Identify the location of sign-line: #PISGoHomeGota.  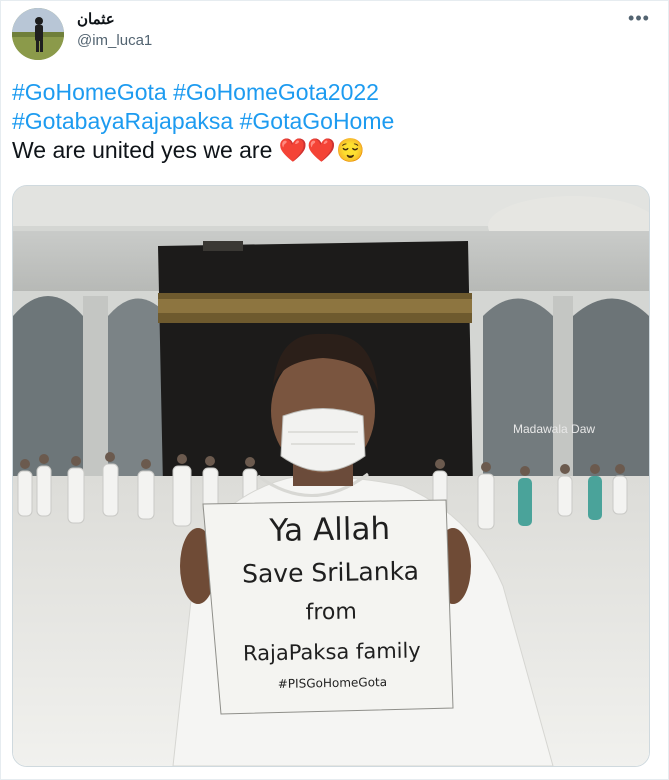
(332, 683).